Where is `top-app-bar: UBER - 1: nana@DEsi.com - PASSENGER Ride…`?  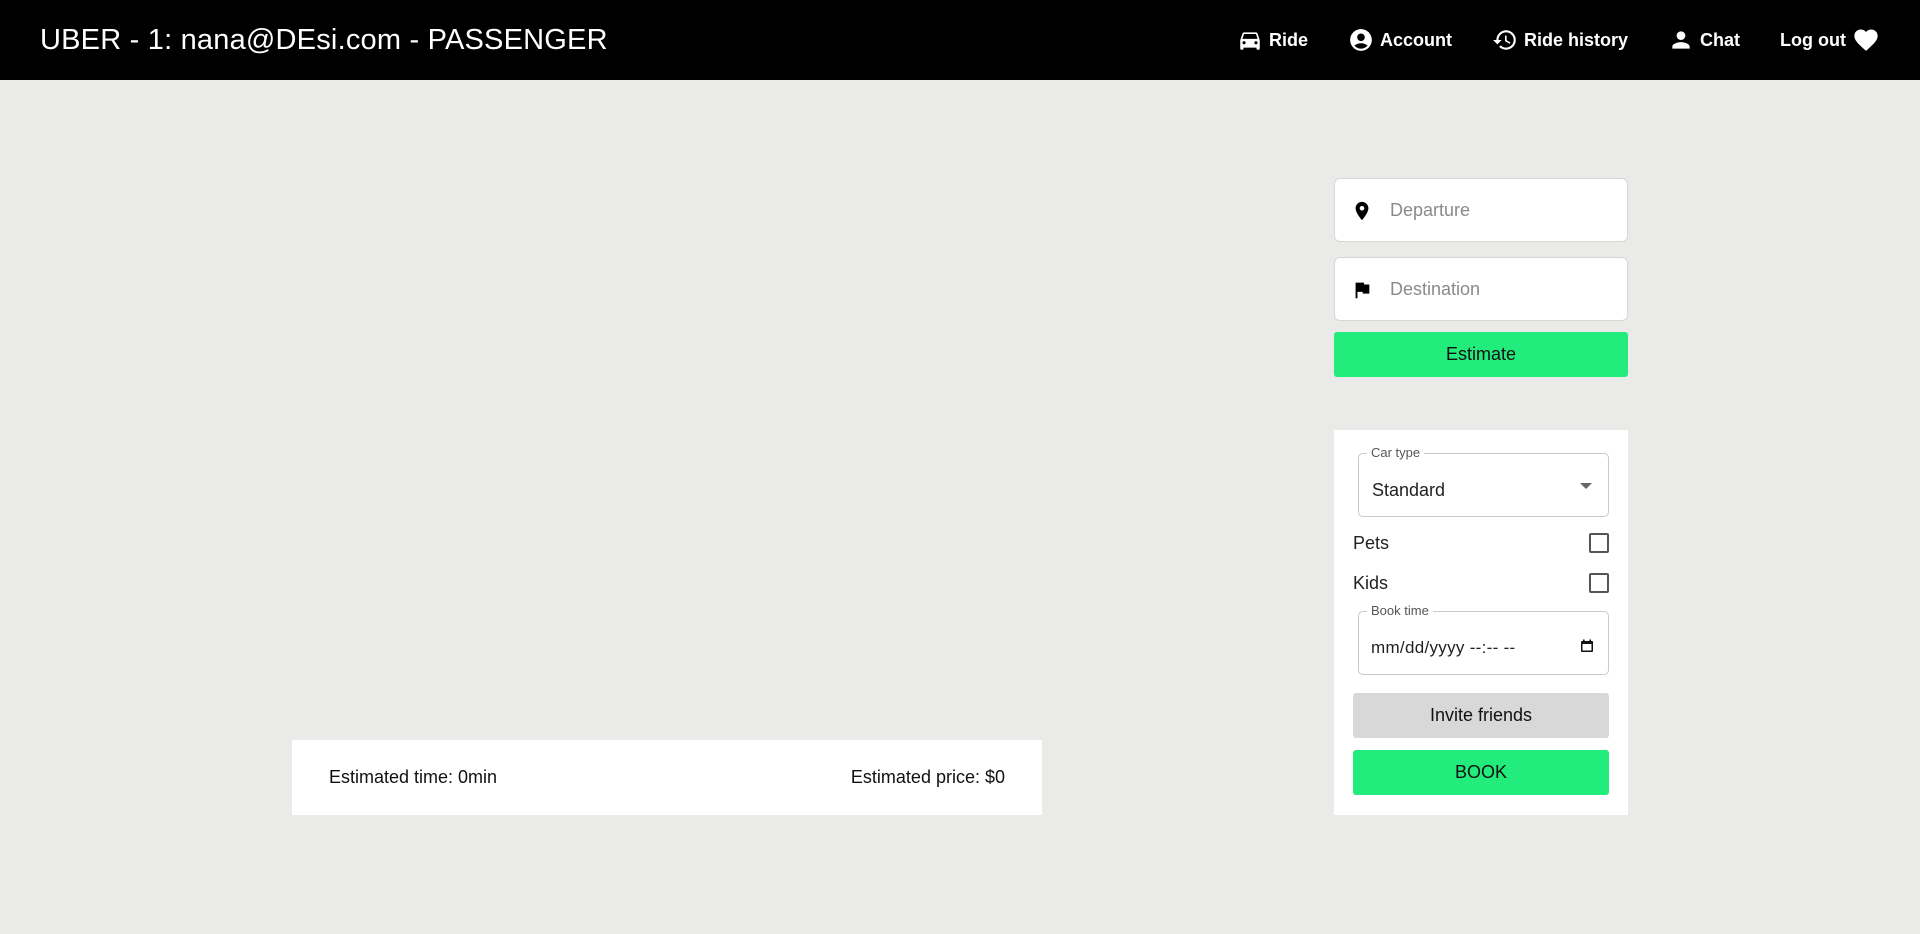
top-app-bar: UBER - 1: nana@DEsi.com - PASSENGER Ride… is located at coordinates (960, 40).